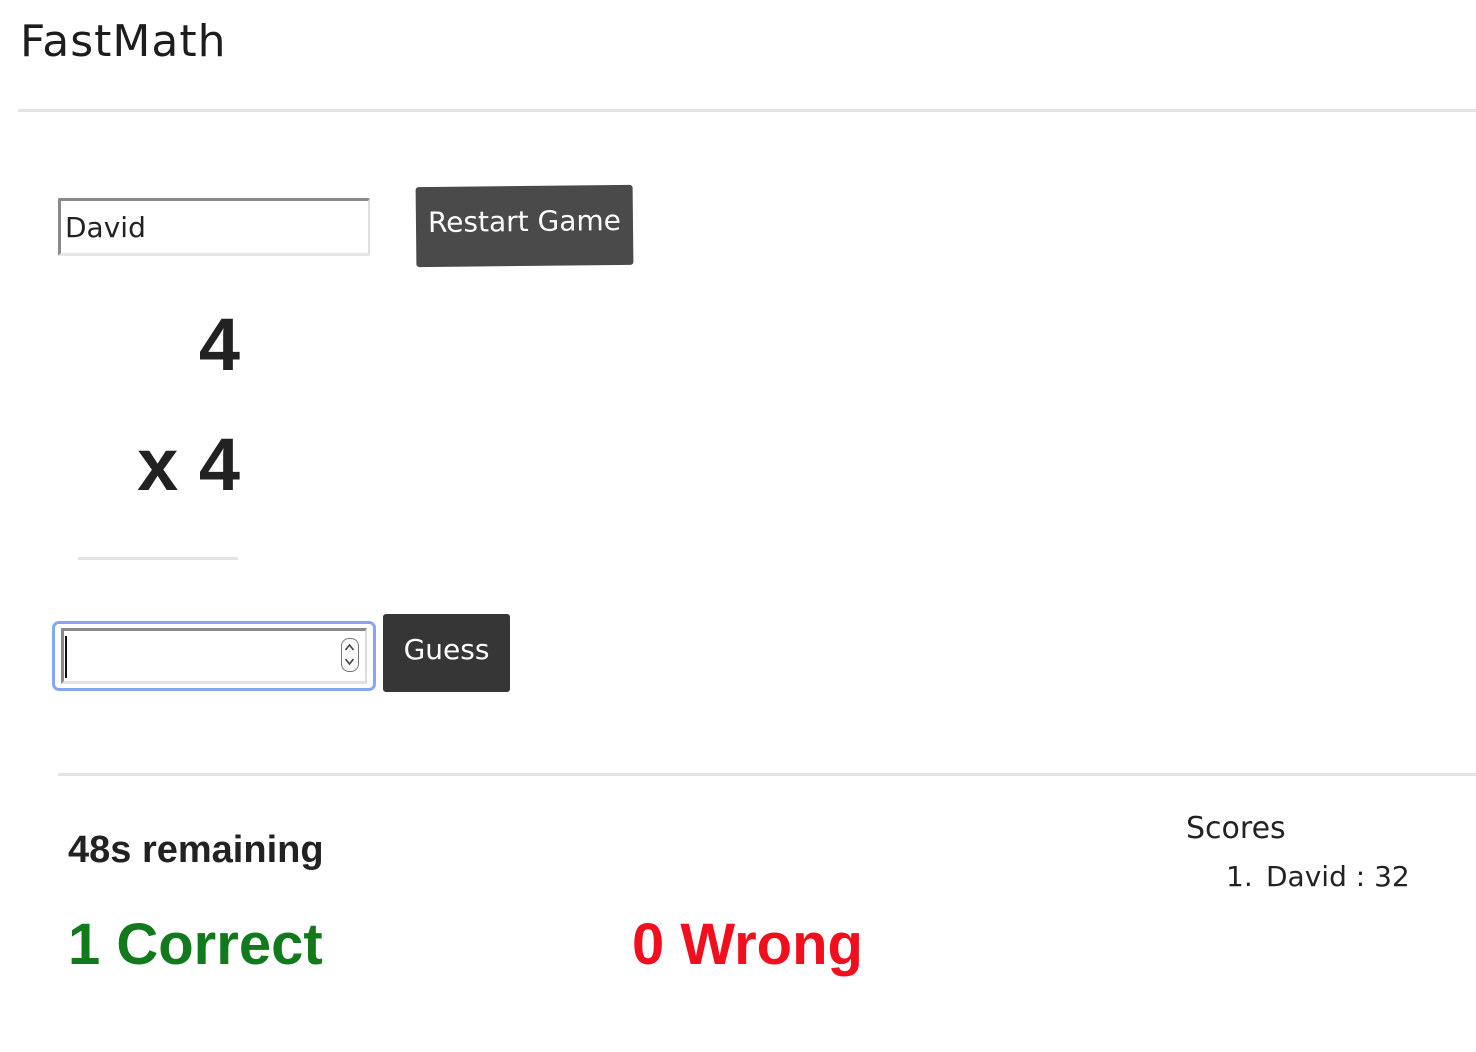 The image size is (1476, 1052). I want to click on answer-input, so click(214, 656).